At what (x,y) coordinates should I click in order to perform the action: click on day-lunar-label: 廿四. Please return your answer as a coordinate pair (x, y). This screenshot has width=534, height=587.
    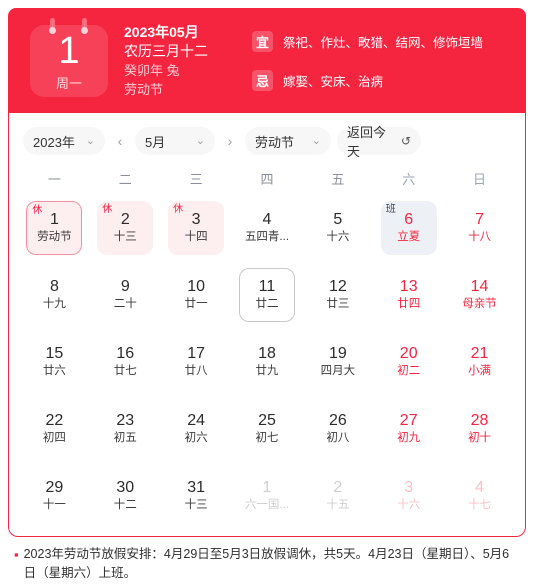
    Looking at the image, I should click on (409, 304).